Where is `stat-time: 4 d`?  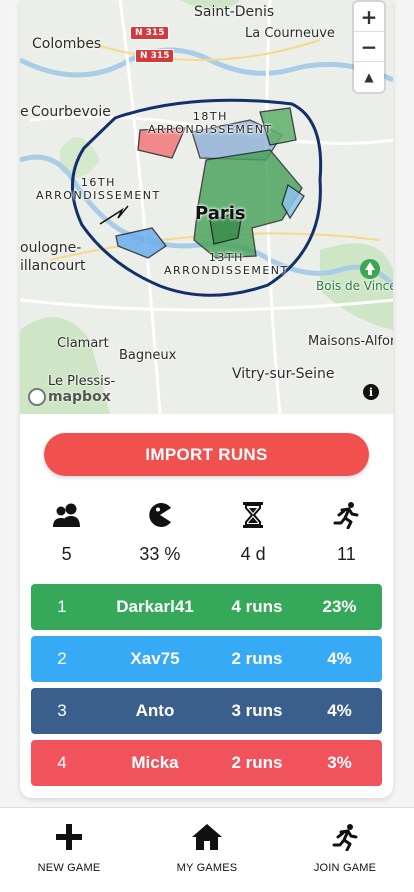
stat-time: 4 d is located at coordinates (253, 532).